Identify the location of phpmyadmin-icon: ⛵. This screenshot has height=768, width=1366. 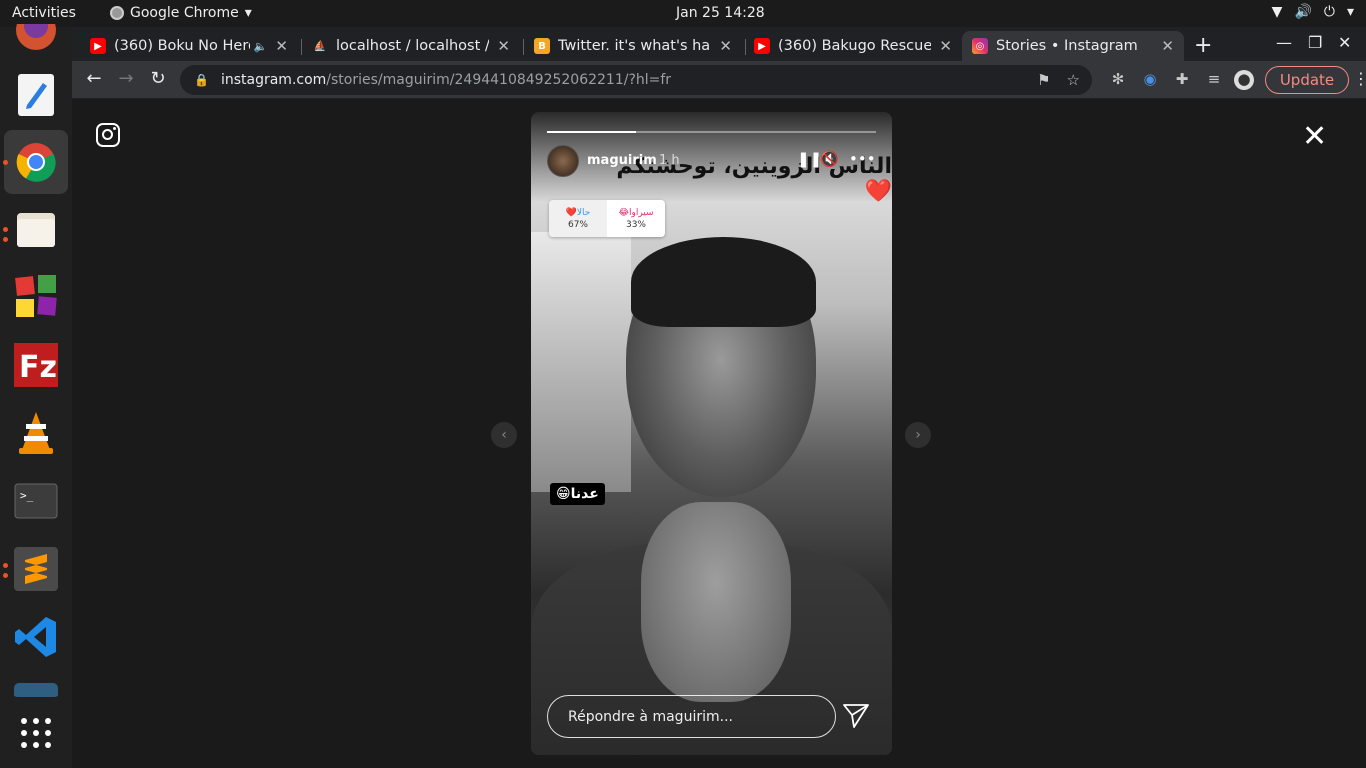
(320, 46).